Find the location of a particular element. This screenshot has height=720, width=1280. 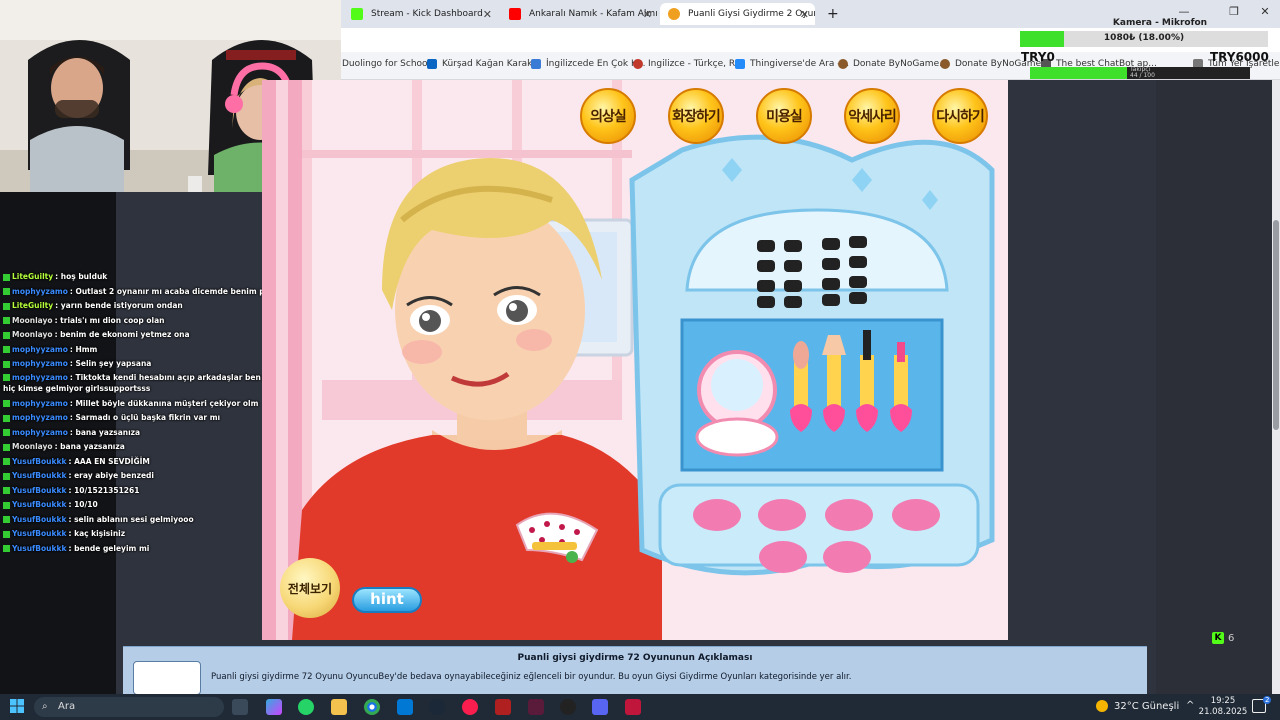

viewer-count: 6 is located at coordinates (1231, 638).